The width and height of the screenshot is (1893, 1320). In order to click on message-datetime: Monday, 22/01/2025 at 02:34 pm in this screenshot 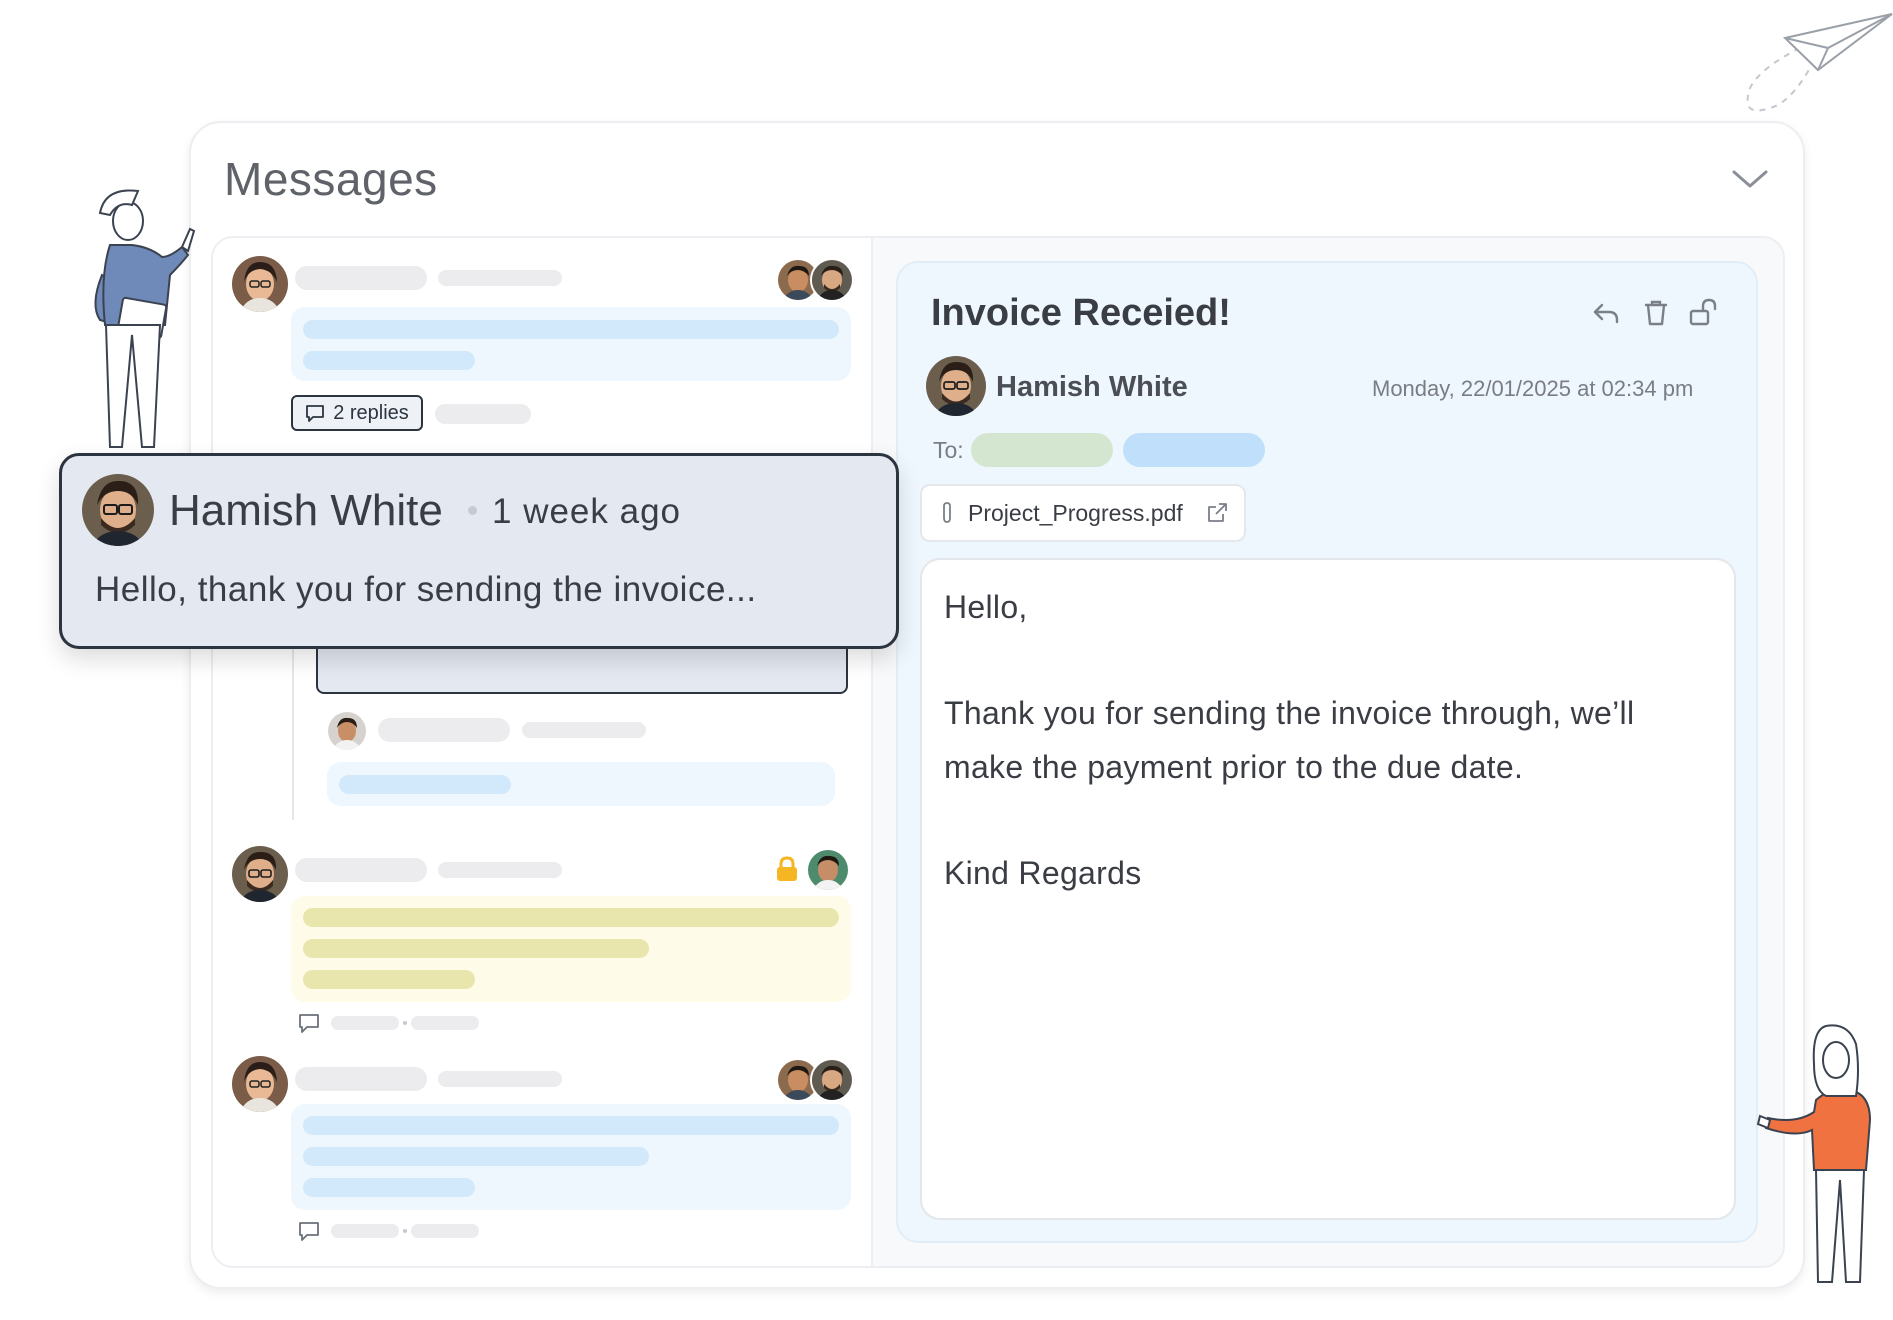, I will do `click(1533, 388)`.